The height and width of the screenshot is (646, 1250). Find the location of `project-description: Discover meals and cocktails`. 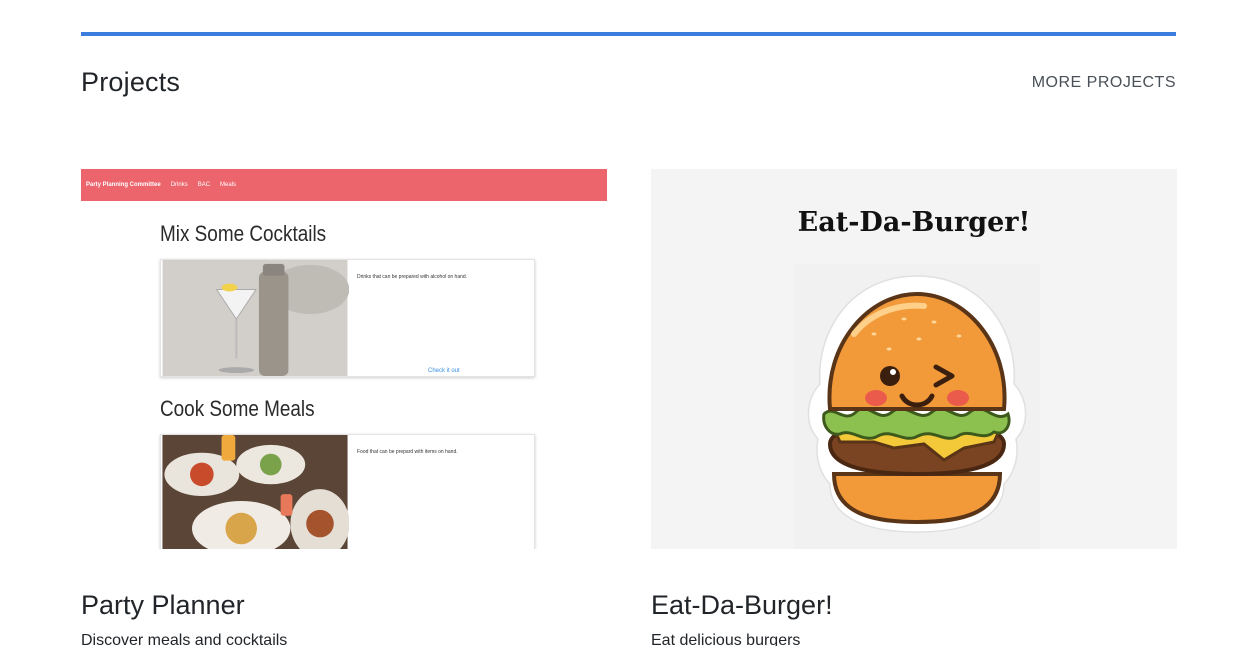

project-description: Discover meals and cocktails is located at coordinates (184, 639).